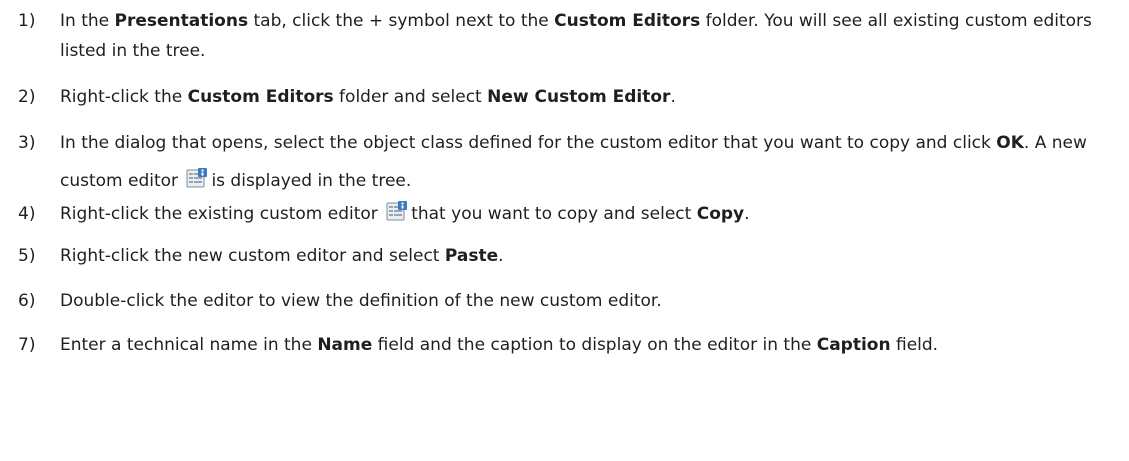  I want to click on caption-field-label: Caption, so click(853, 345).